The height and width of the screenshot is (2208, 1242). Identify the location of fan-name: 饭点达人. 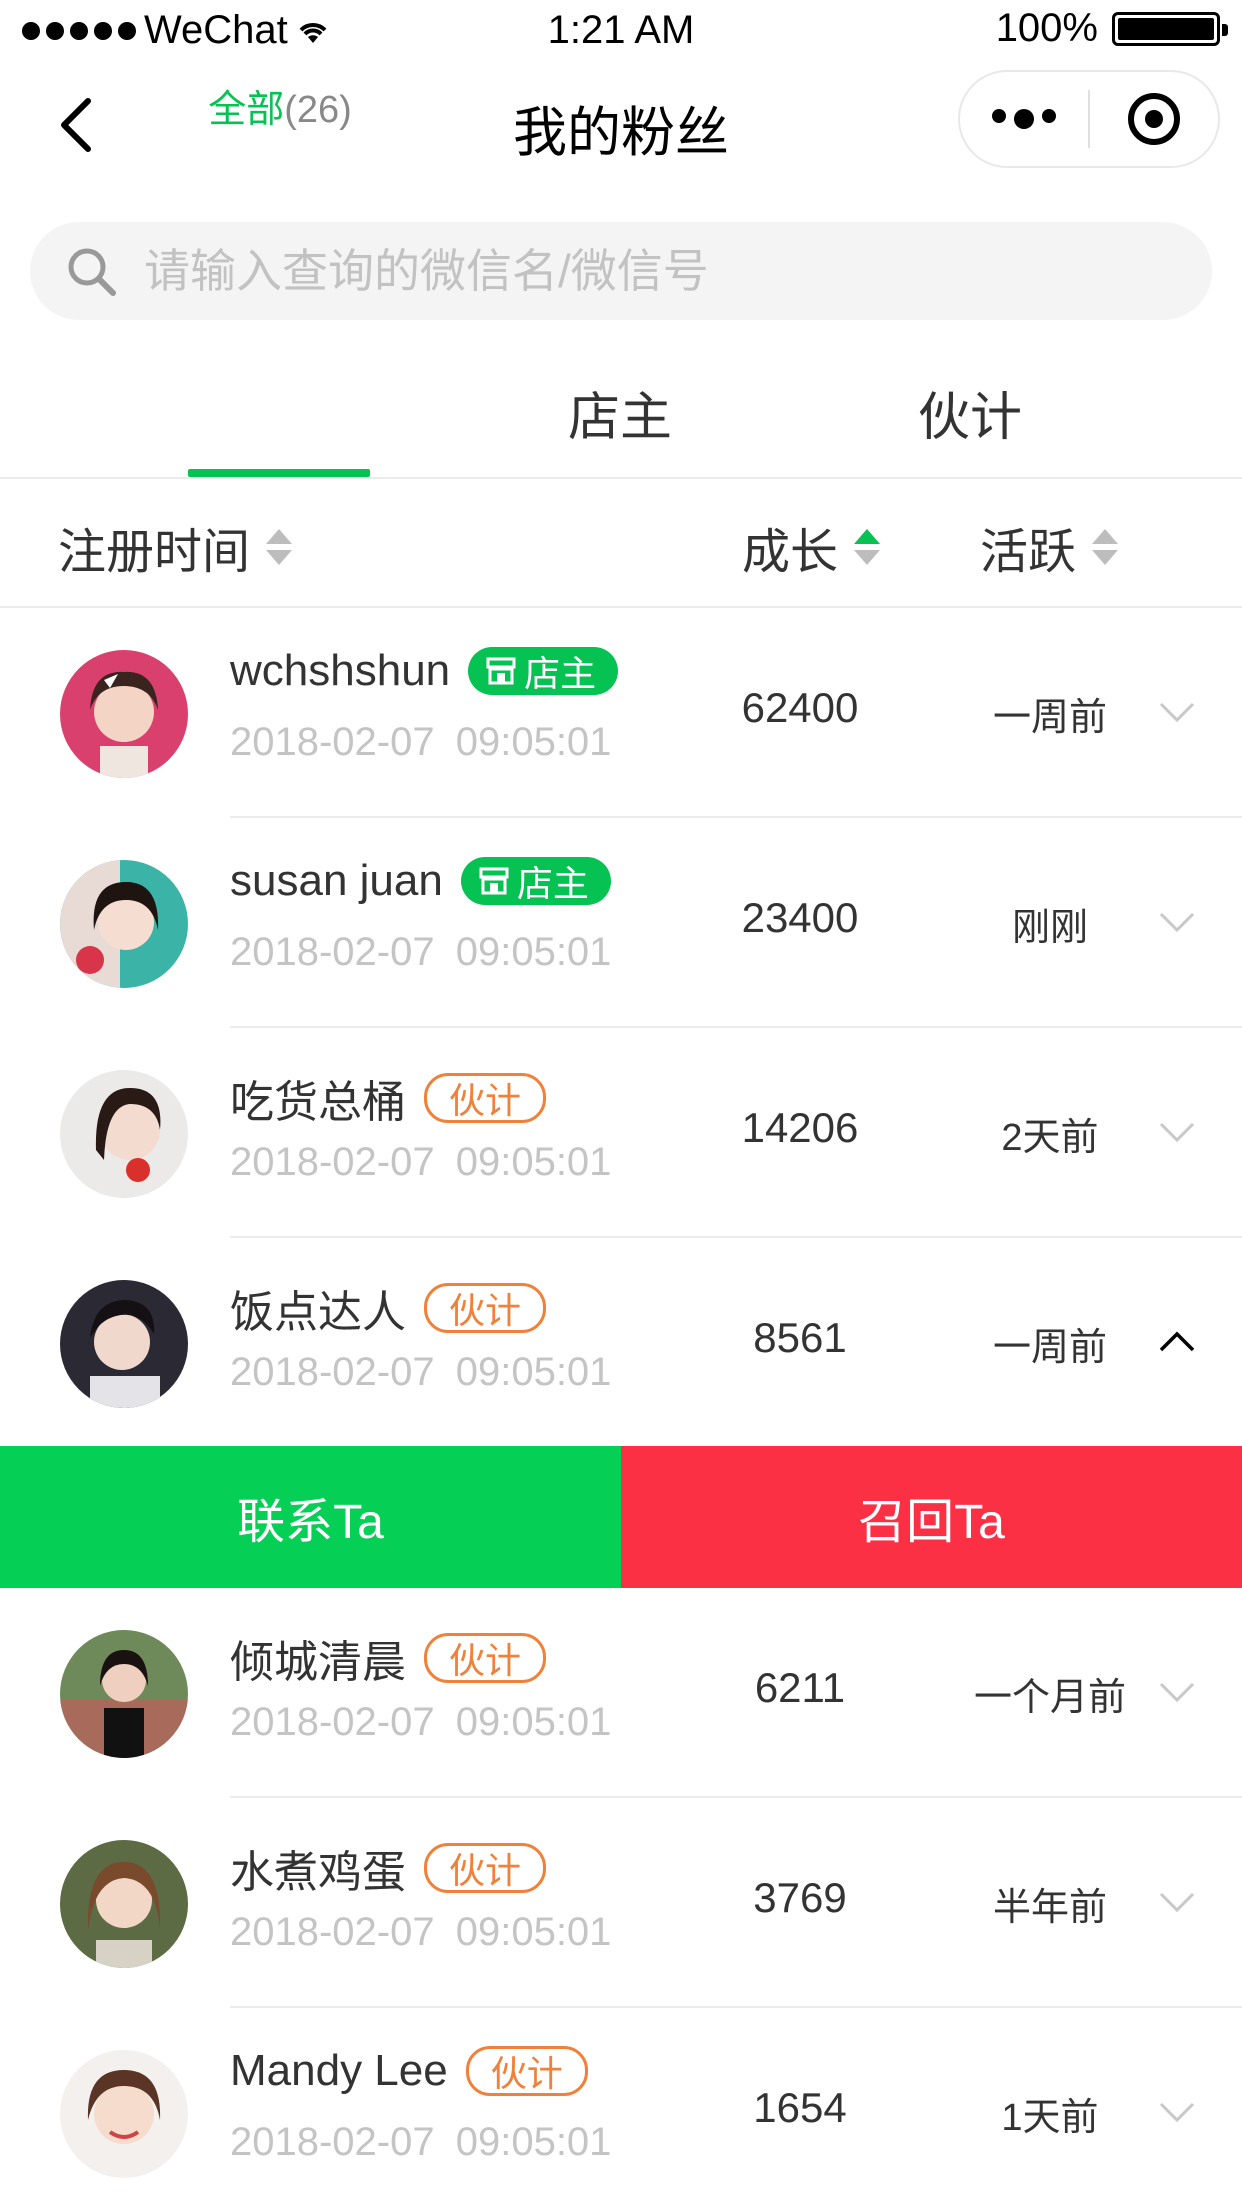
(318, 1312).